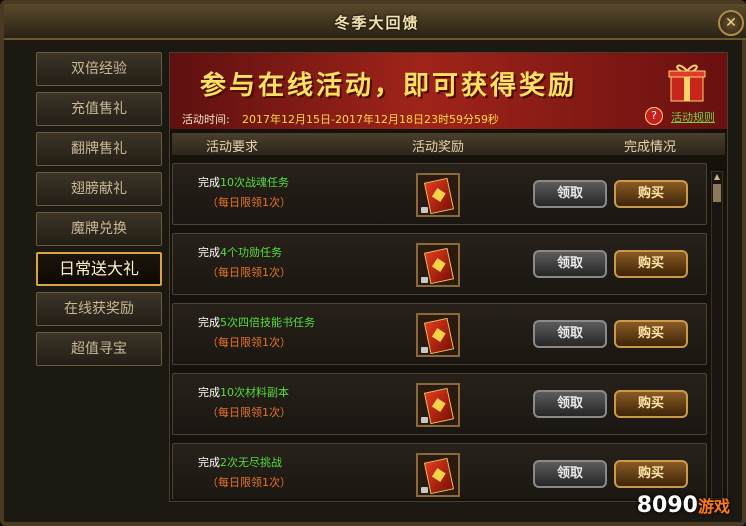  Describe the element at coordinates (389, 86) in the screenshot. I see `banner-headline: 参与在线活动，即可获得奖励` at that location.